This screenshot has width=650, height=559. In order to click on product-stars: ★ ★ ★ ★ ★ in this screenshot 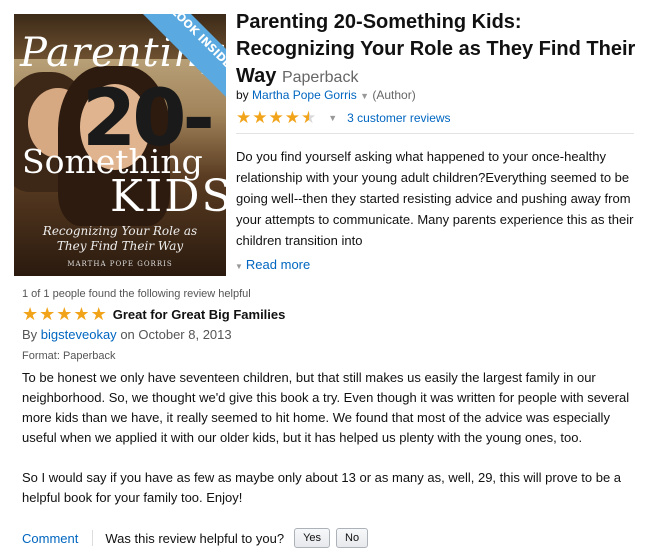, I will do `click(276, 117)`.